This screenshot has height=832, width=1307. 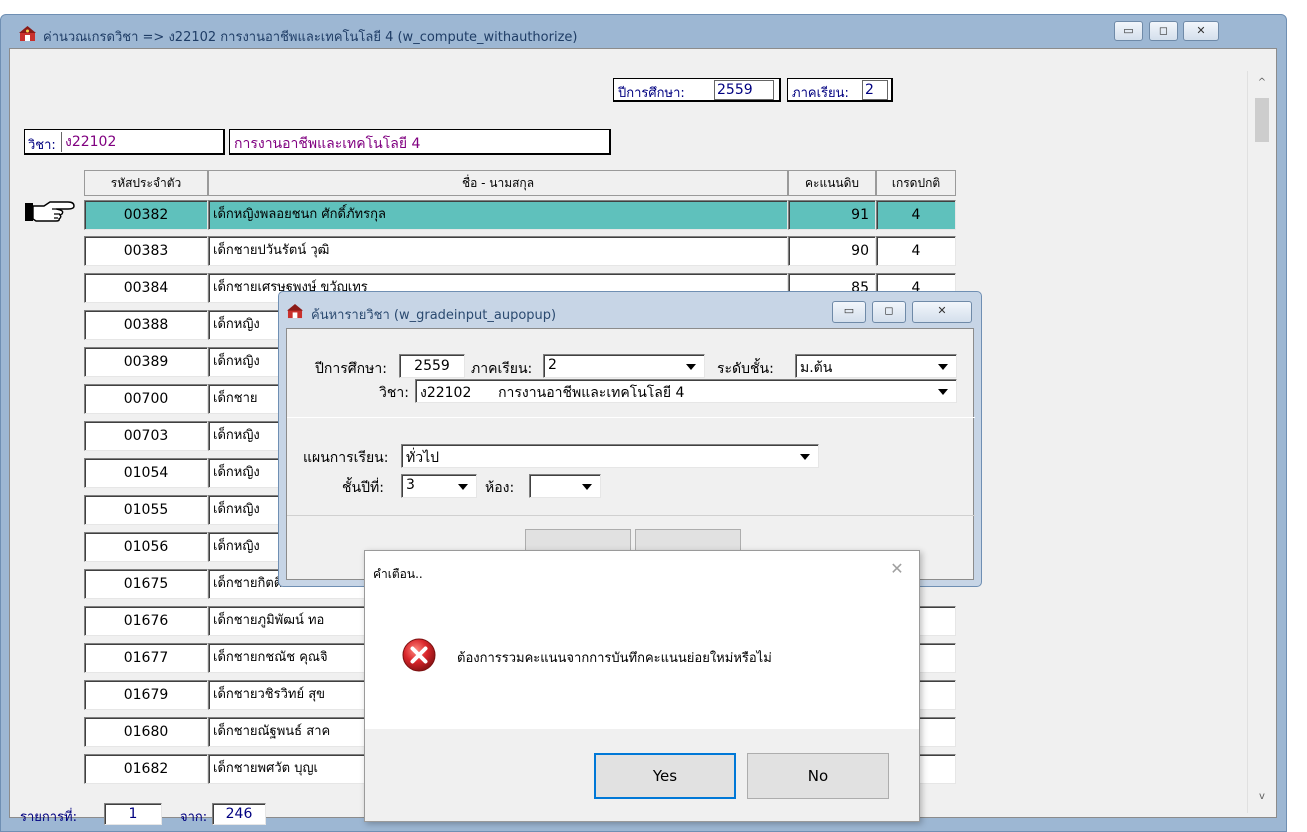 I want to click on popup-level-label: ระดับชั้น:, so click(x=745, y=369).